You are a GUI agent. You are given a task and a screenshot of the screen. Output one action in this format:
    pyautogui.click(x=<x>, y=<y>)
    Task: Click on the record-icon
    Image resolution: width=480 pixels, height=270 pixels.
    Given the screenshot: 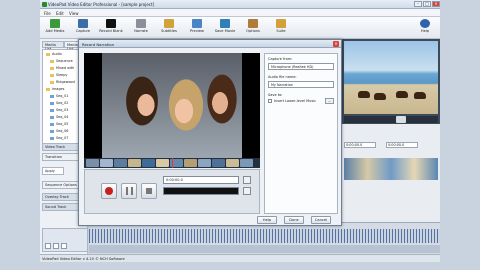 What is the action you would take?
    pyautogui.click(x=109, y=191)
    